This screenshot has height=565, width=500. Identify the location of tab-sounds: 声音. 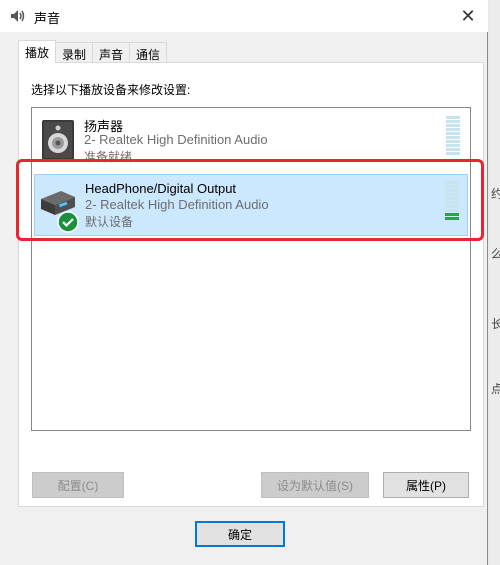
(111, 52).